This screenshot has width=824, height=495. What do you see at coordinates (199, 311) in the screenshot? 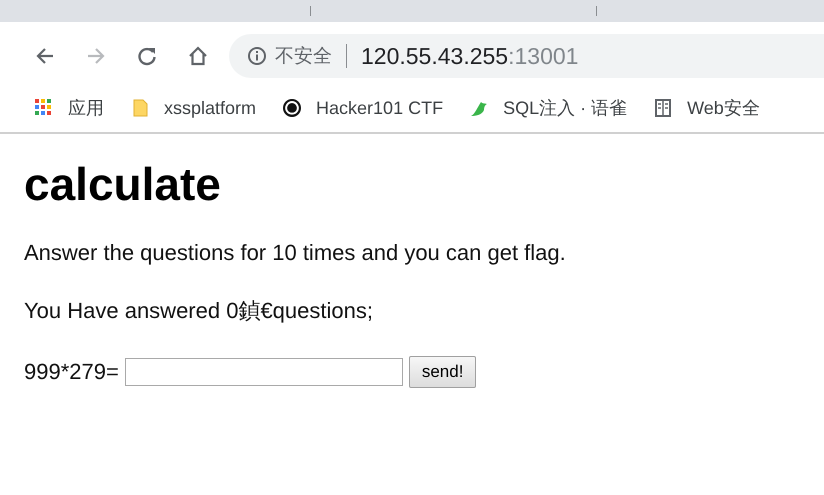
I see `paragraph: You Have answered 0鍞€questions;` at bounding box center [199, 311].